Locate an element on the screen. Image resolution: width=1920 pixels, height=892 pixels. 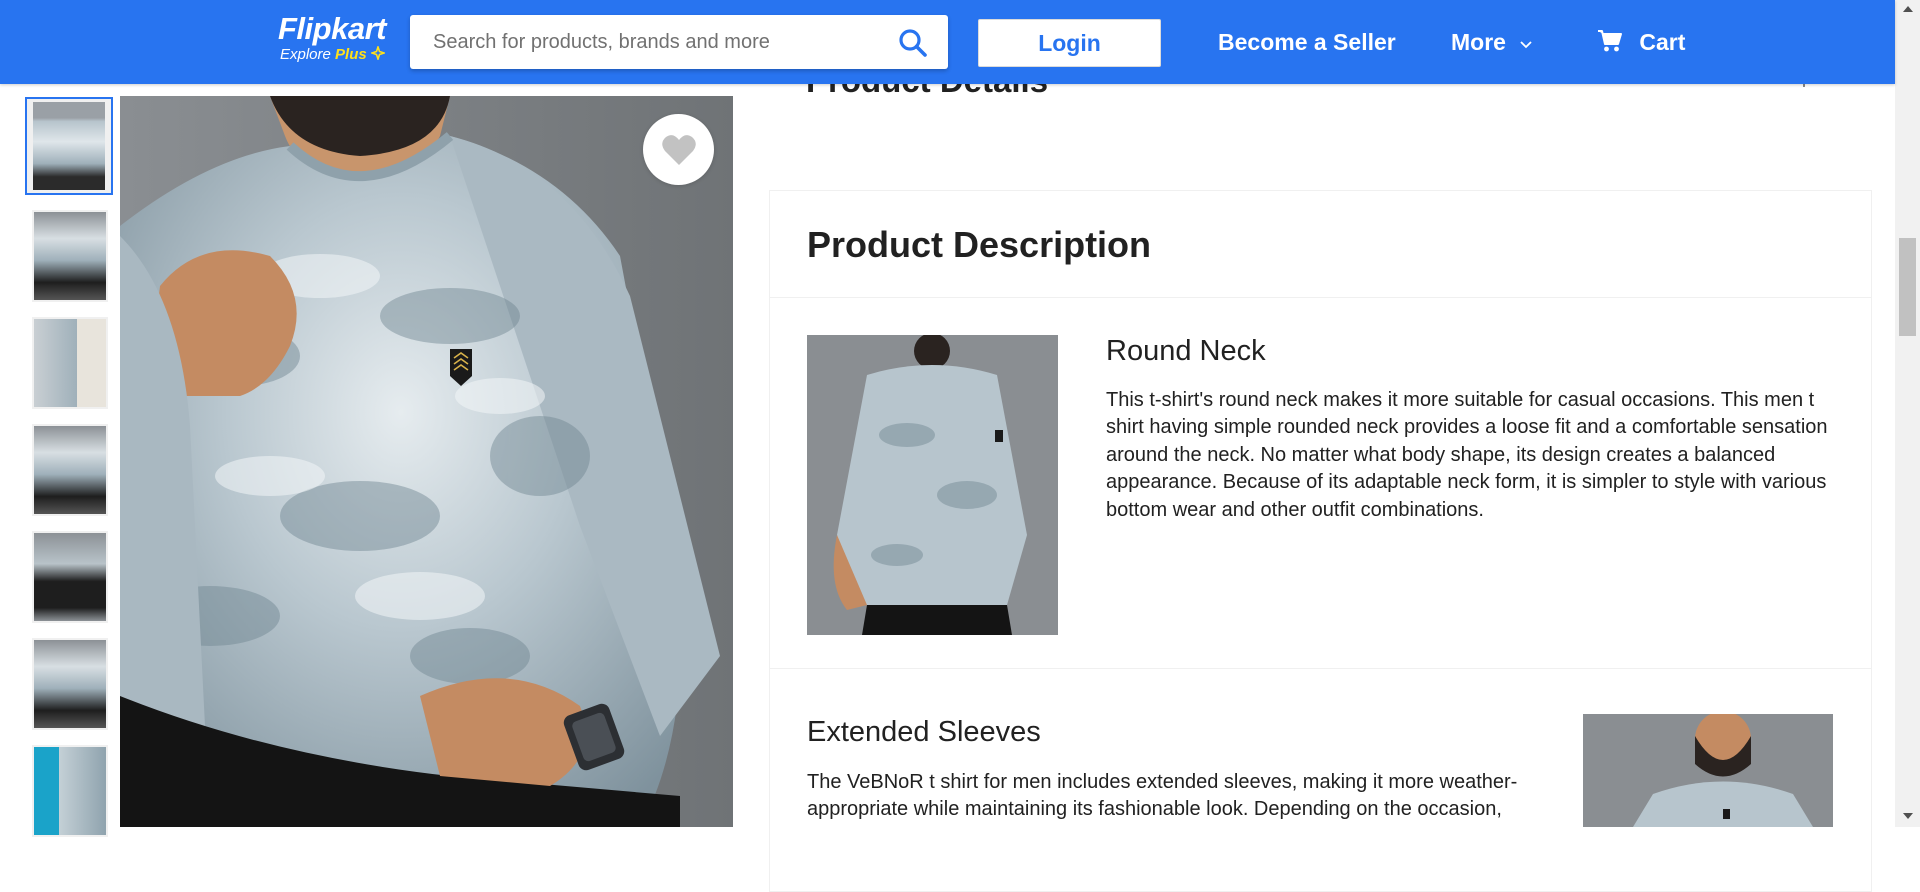
extended-sleeves-image is located at coordinates (1708, 770).